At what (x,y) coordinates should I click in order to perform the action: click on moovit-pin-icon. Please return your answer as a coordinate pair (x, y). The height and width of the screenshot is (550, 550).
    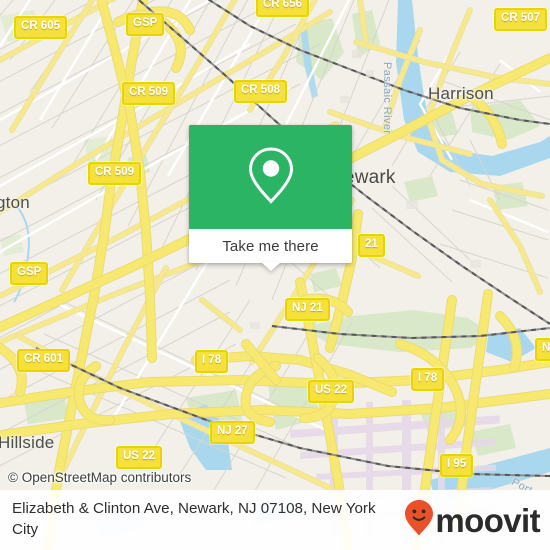
    Looking at the image, I should click on (419, 520).